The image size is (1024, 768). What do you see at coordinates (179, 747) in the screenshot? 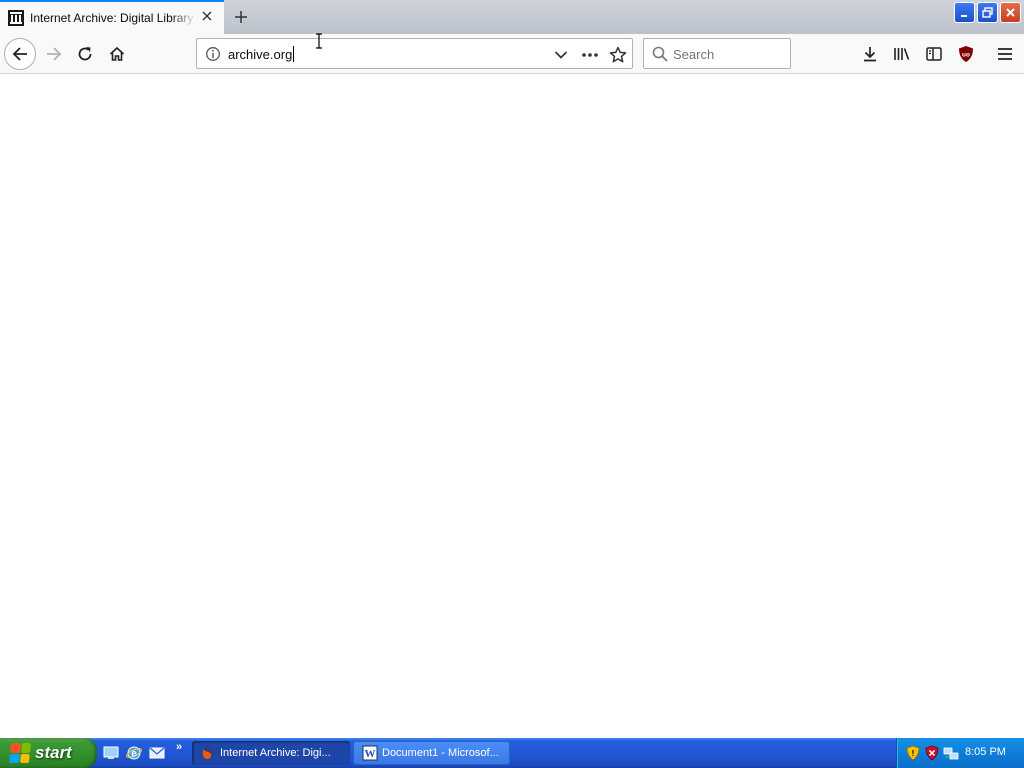
I see `quick-launch-more-icon: »` at bounding box center [179, 747].